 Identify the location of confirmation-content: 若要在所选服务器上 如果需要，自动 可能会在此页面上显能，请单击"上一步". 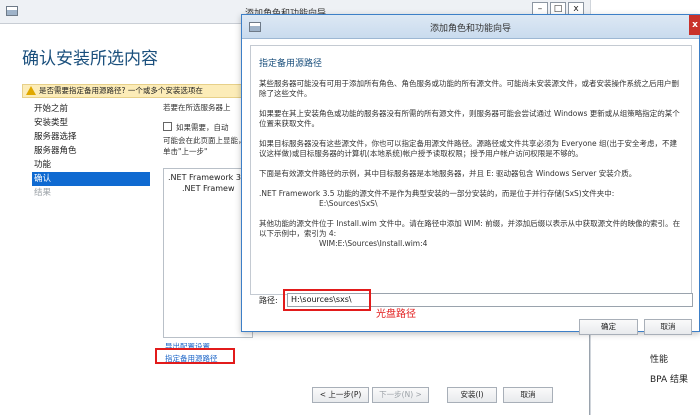
(208, 129).